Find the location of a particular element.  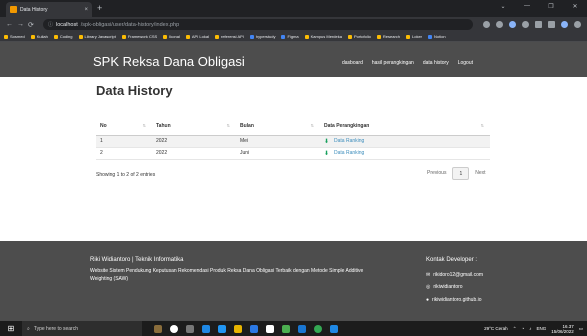

bookmark-item: Library Javascript is located at coordinates (97, 36).